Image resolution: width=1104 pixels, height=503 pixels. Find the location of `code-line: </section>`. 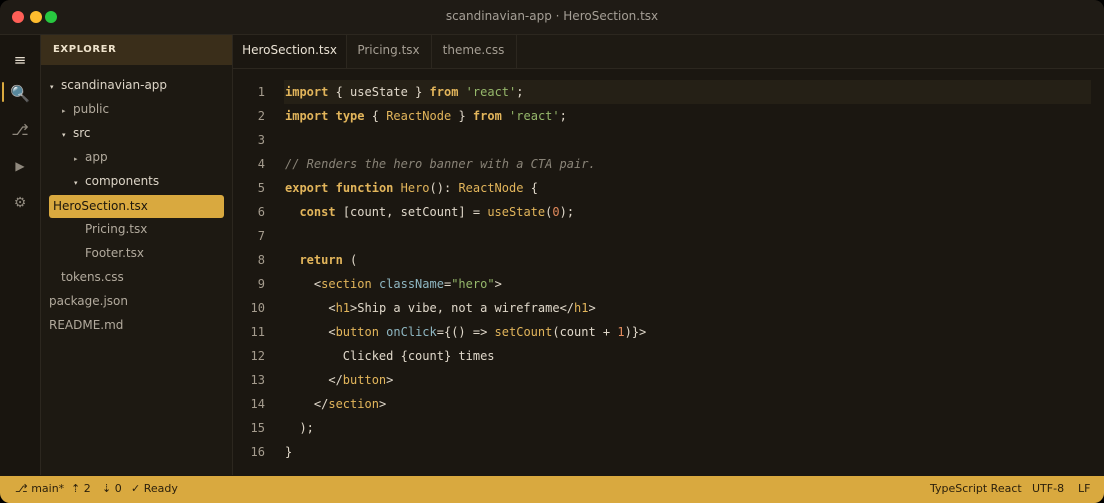

code-line: </section> is located at coordinates (336, 404).